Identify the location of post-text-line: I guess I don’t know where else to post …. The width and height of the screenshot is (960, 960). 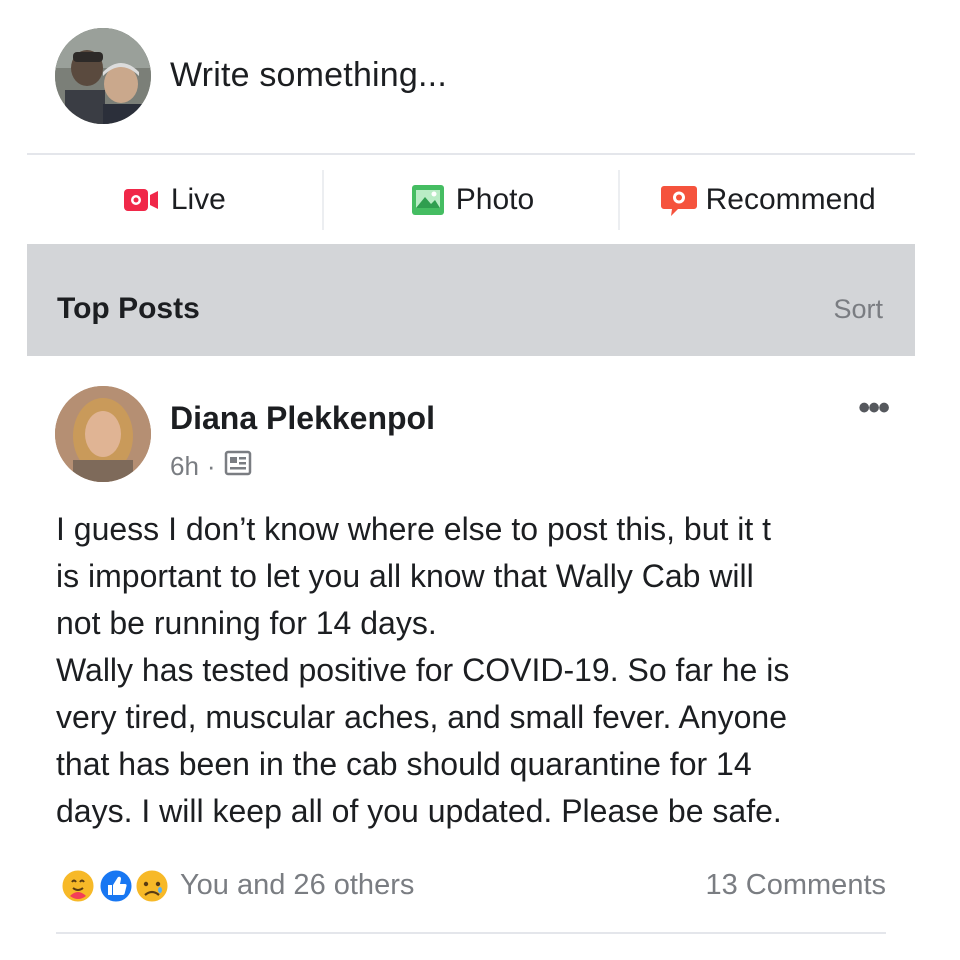
(414, 529).